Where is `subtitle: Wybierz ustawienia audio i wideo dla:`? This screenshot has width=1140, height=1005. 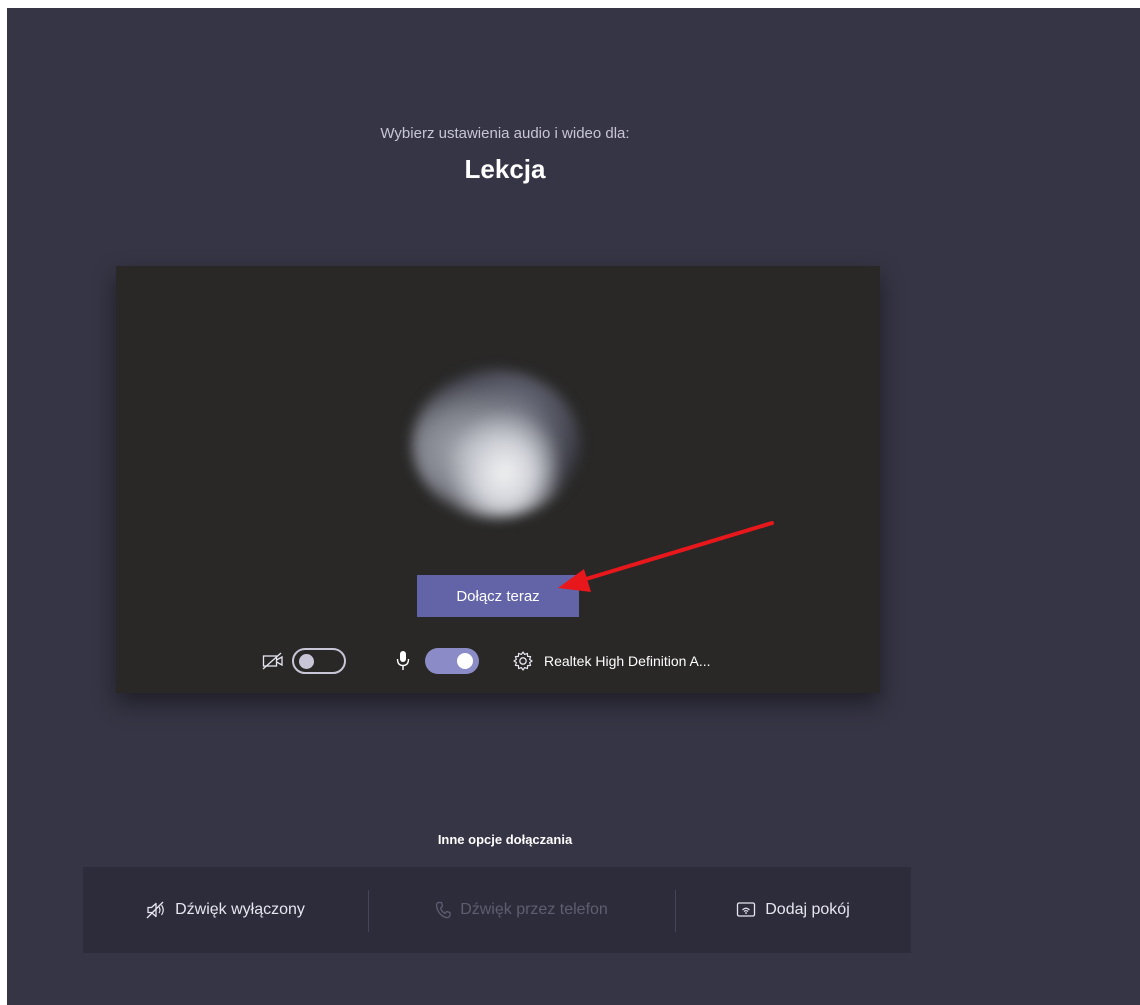 subtitle: Wybierz ustawienia audio i wideo dla: is located at coordinates (505, 133).